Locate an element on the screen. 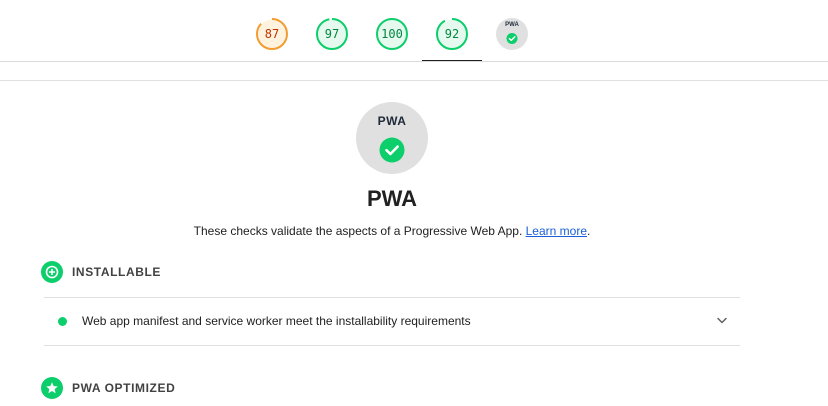 The width and height of the screenshot is (828, 406). score-value: 100 is located at coordinates (392, 34).